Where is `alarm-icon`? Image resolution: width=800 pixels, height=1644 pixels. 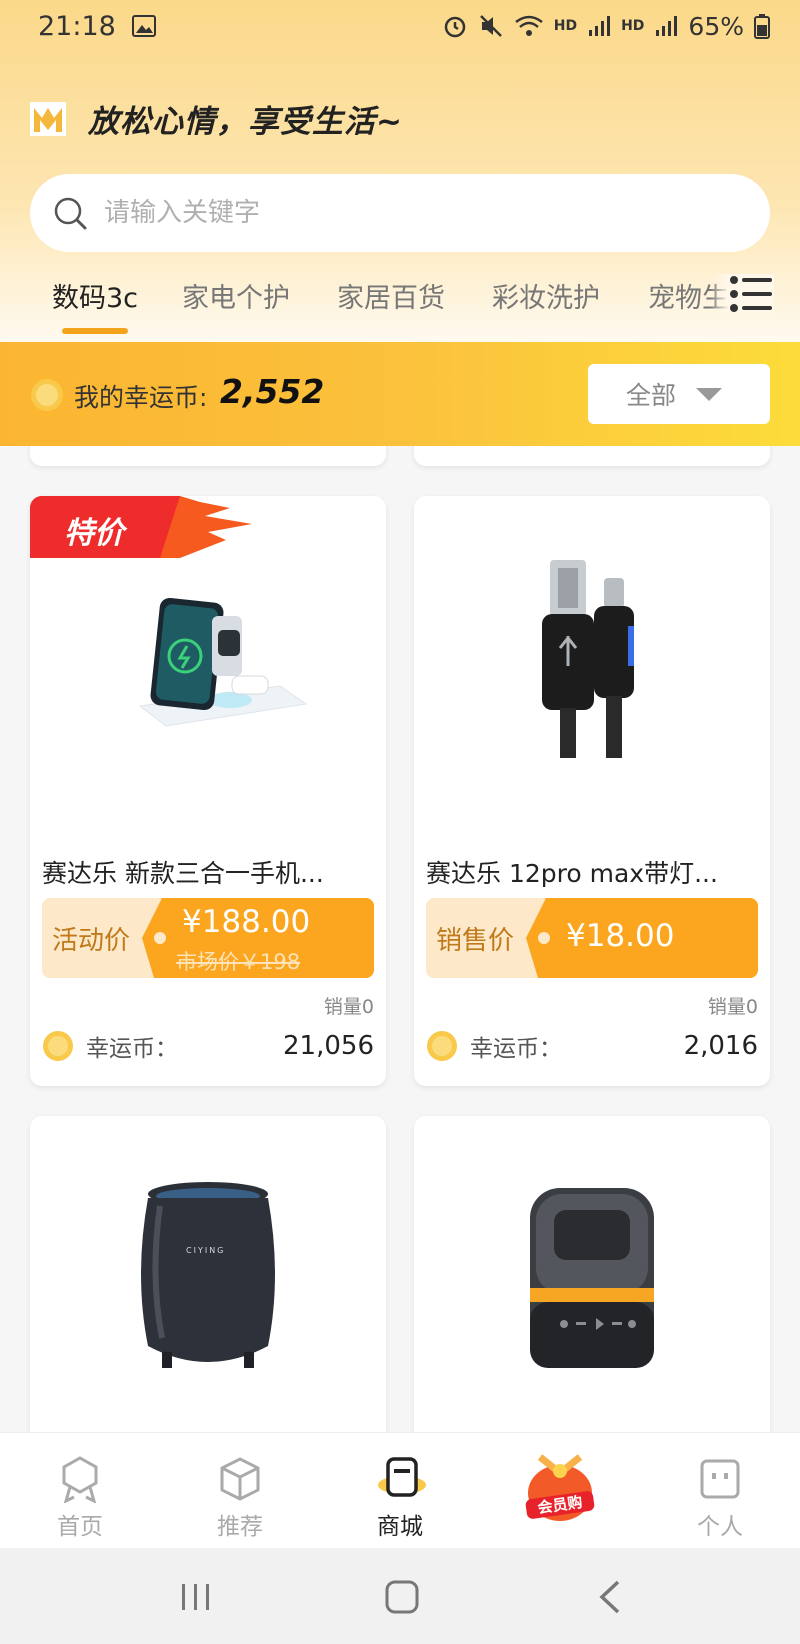
alarm-icon is located at coordinates (454, 27).